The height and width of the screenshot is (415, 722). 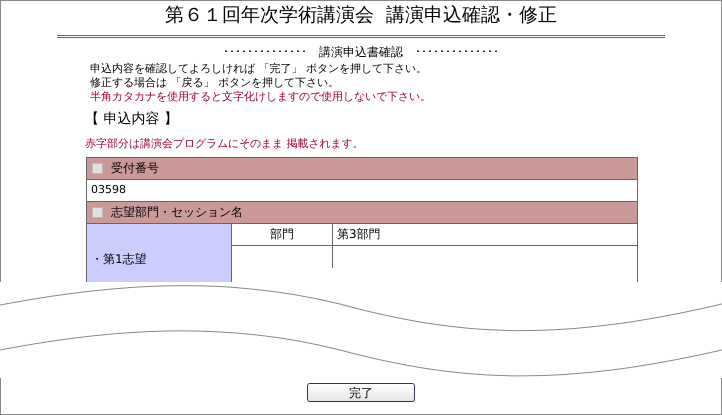 What do you see at coordinates (177, 212) in the screenshot?
I see `section-label: 志望部門・セッション名` at bounding box center [177, 212].